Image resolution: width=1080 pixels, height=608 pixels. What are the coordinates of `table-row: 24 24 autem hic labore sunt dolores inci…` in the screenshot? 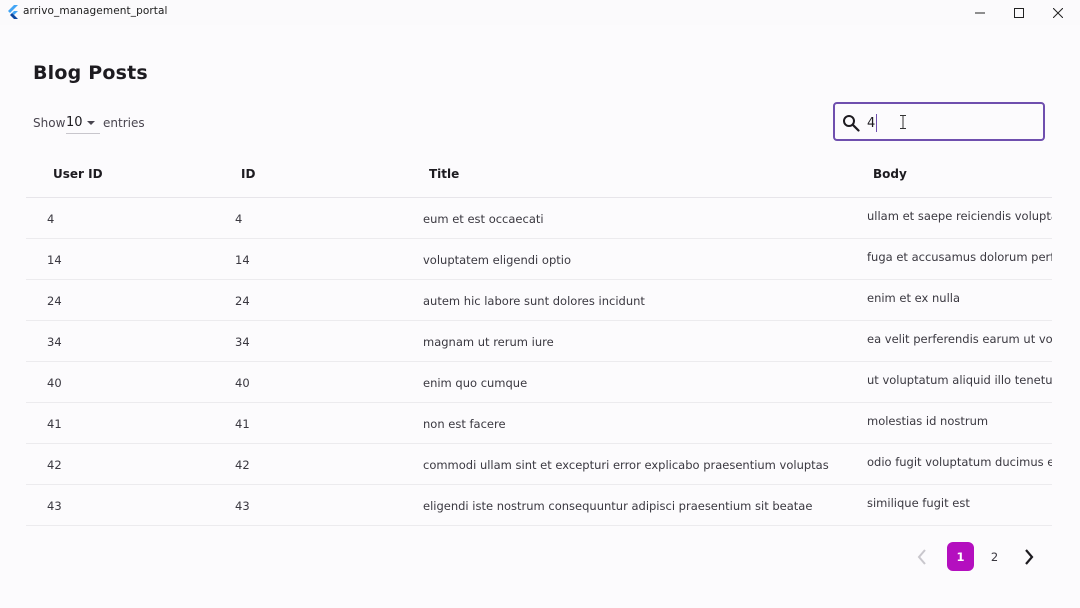 It's located at (539, 300).